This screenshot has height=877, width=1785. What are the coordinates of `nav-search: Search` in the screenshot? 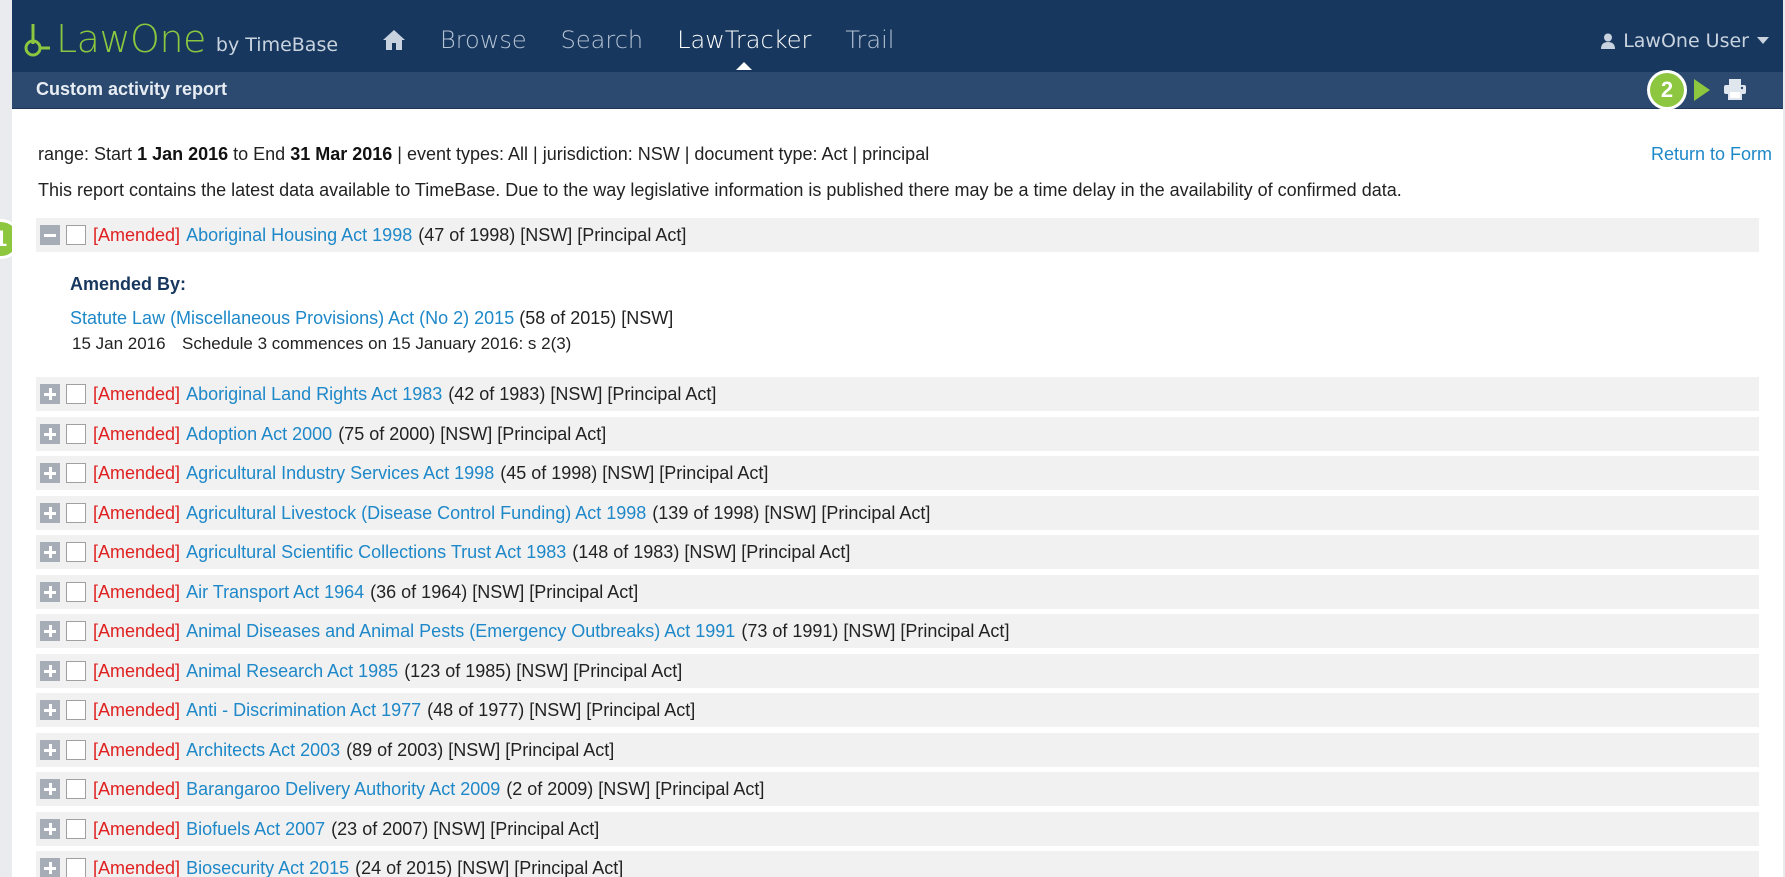 It's located at (602, 40).